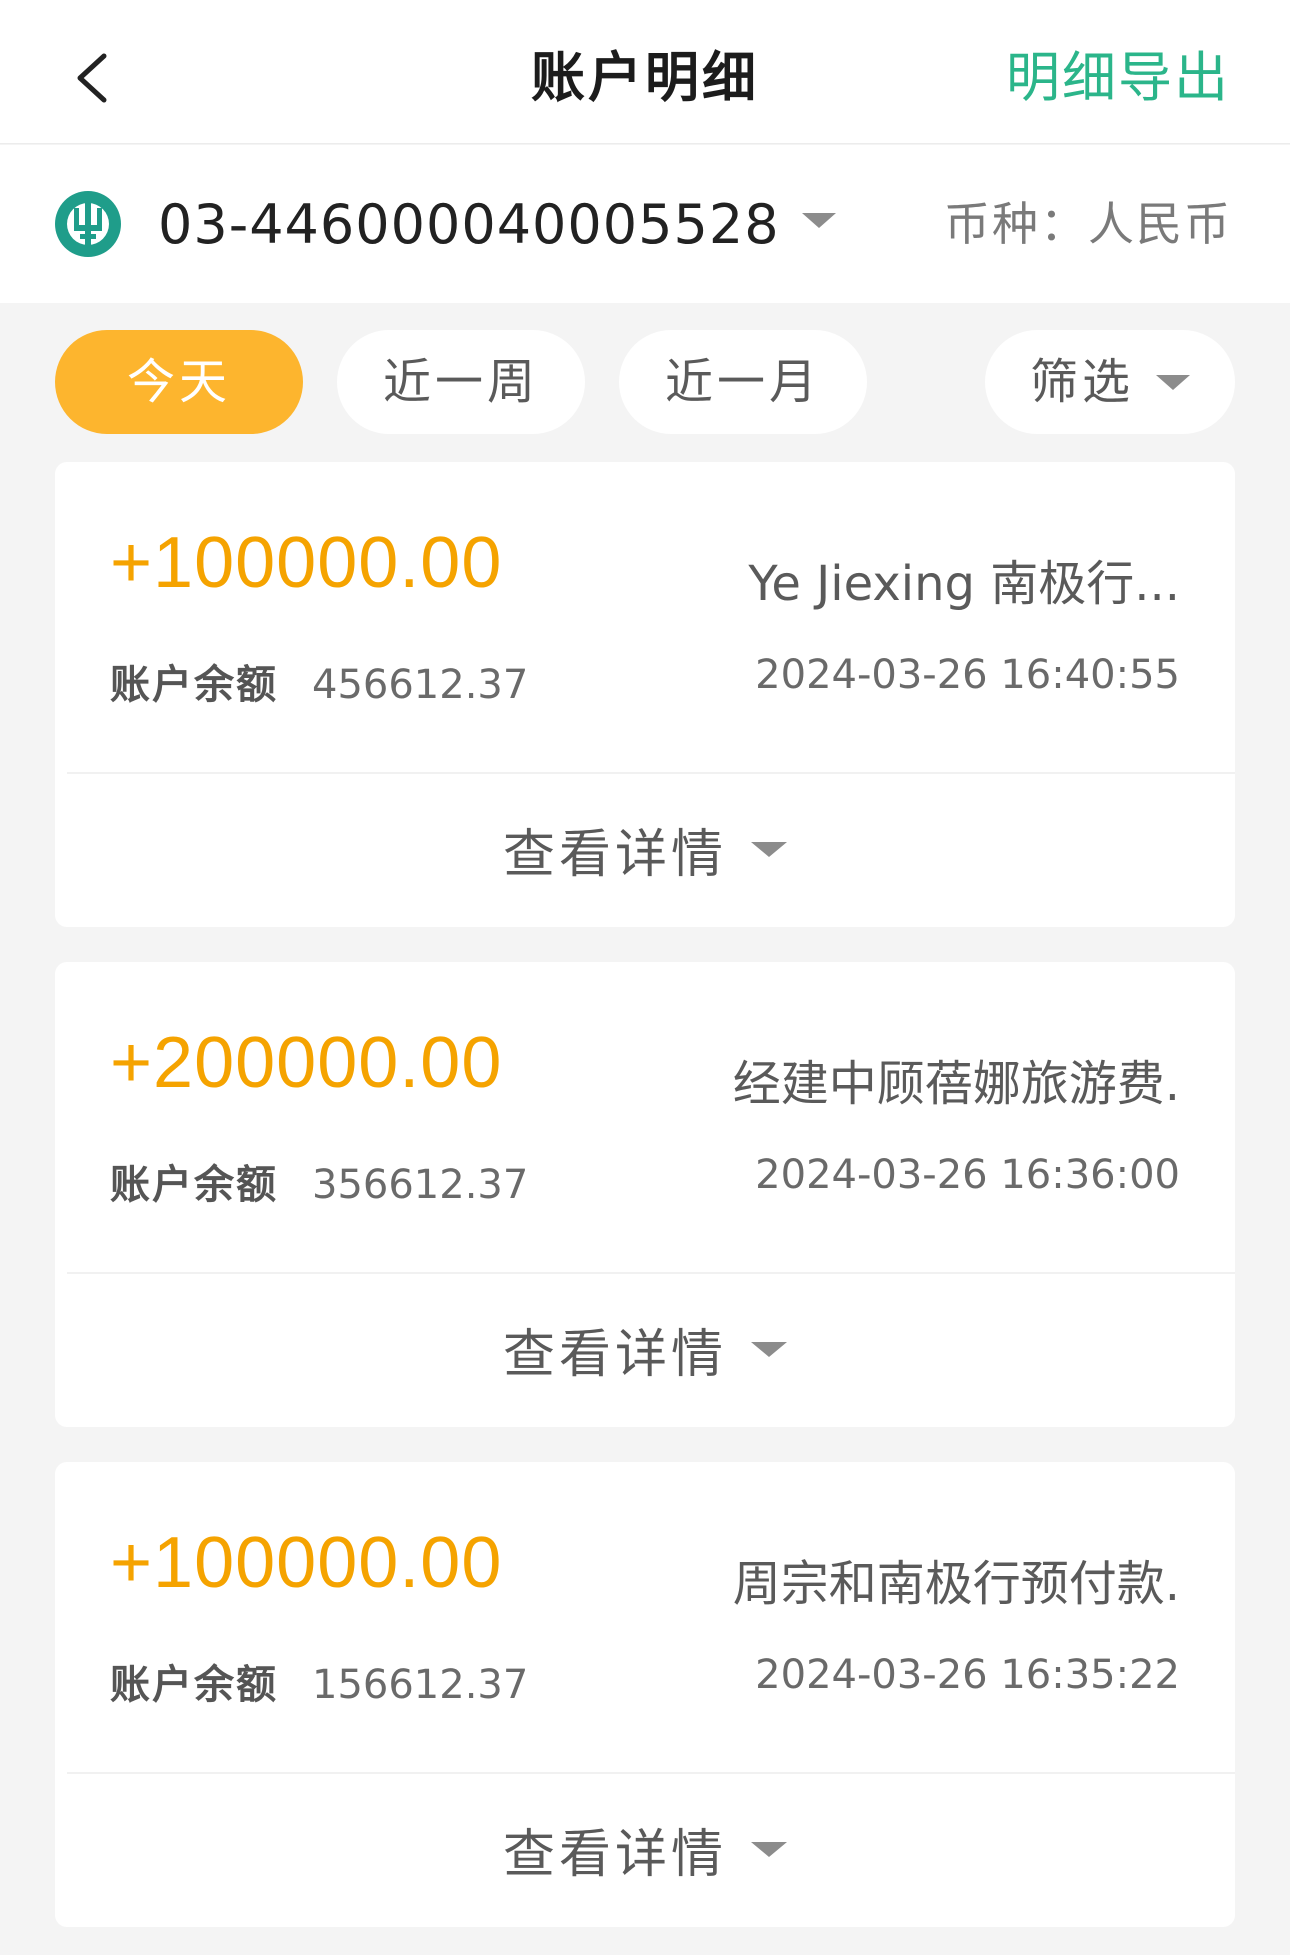 The height and width of the screenshot is (1955, 1290). What do you see at coordinates (1081, 382) in the screenshot?
I see `filter-label: 筛选` at bounding box center [1081, 382].